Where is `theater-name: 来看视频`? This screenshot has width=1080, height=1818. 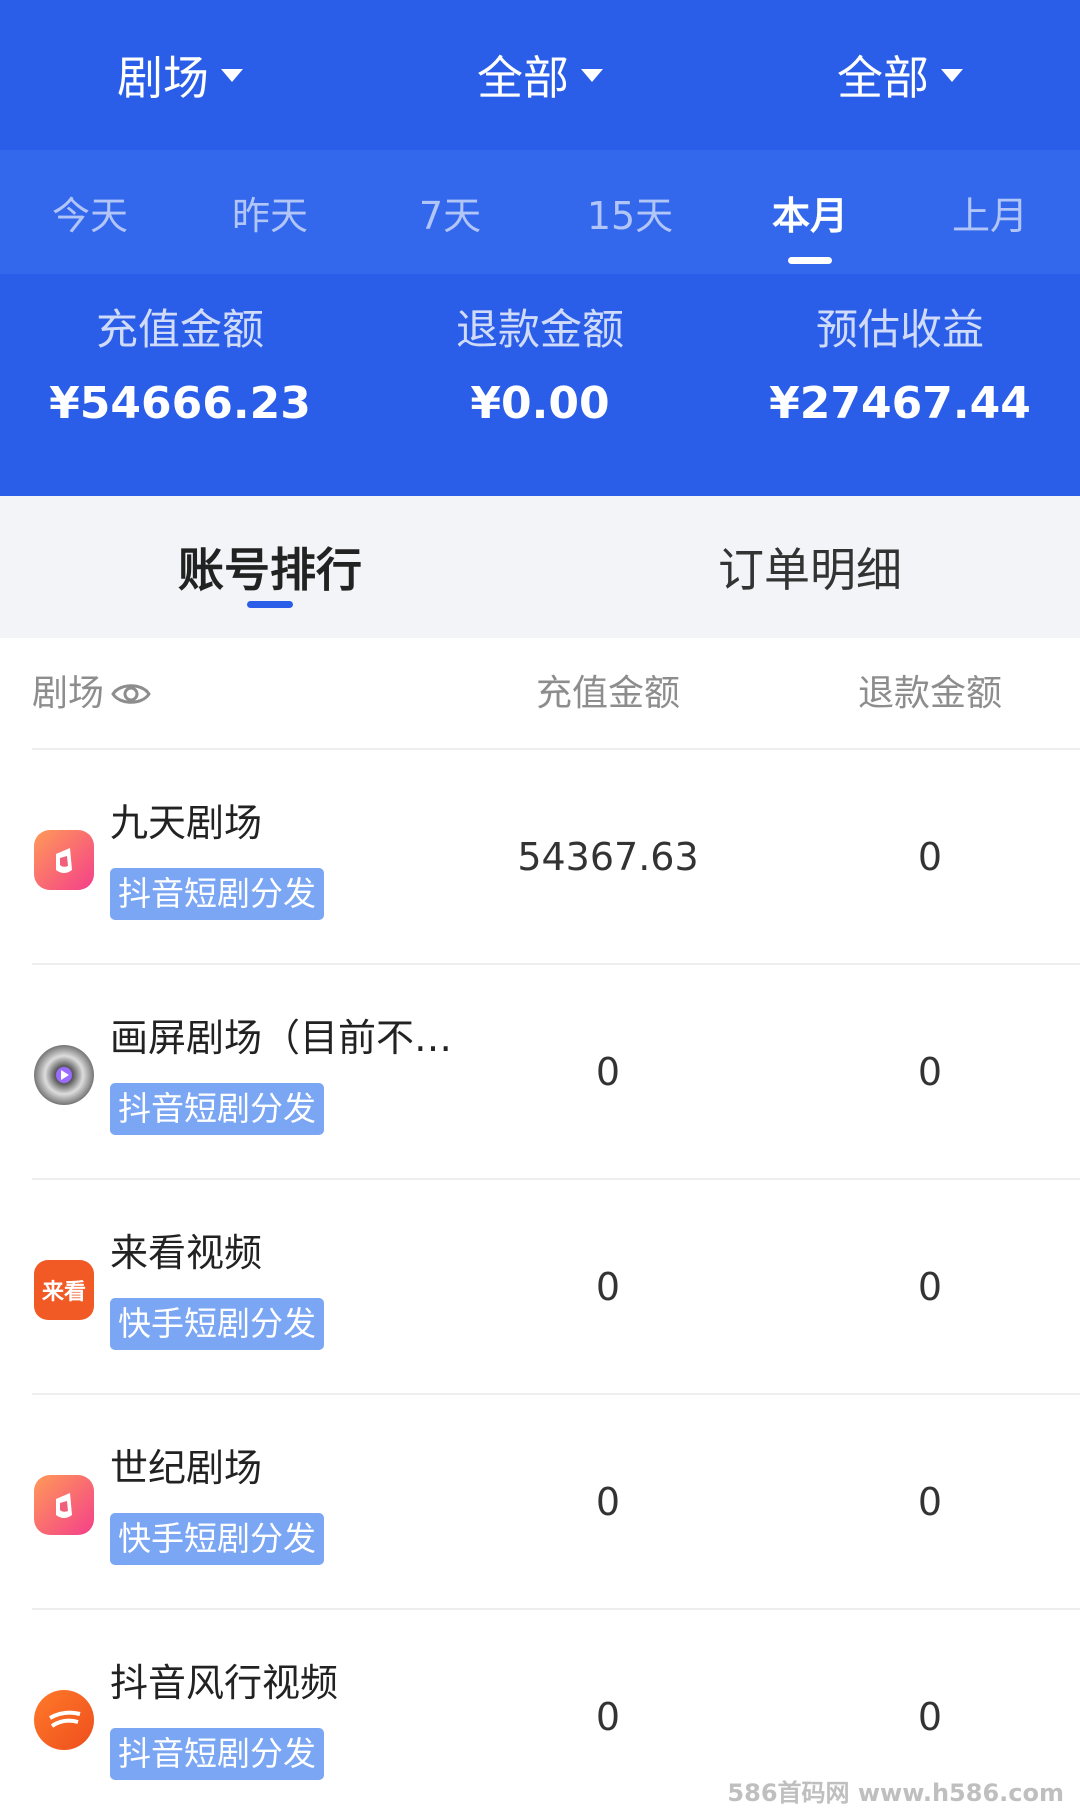 theater-name: 来看视频 is located at coordinates (186, 1253).